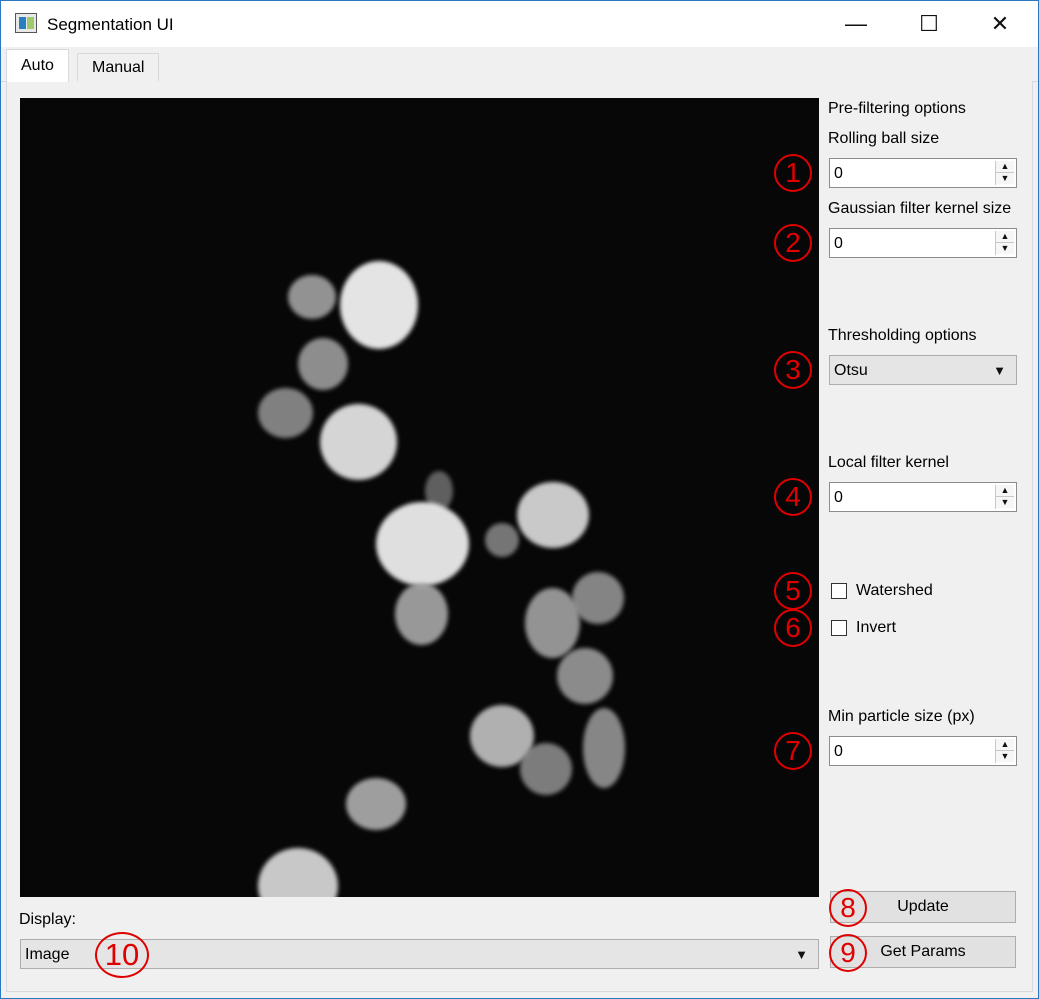 The image size is (1039, 999). Describe the element at coordinates (793, 591) in the screenshot. I see `annotation-marker-5: 5` at that location.